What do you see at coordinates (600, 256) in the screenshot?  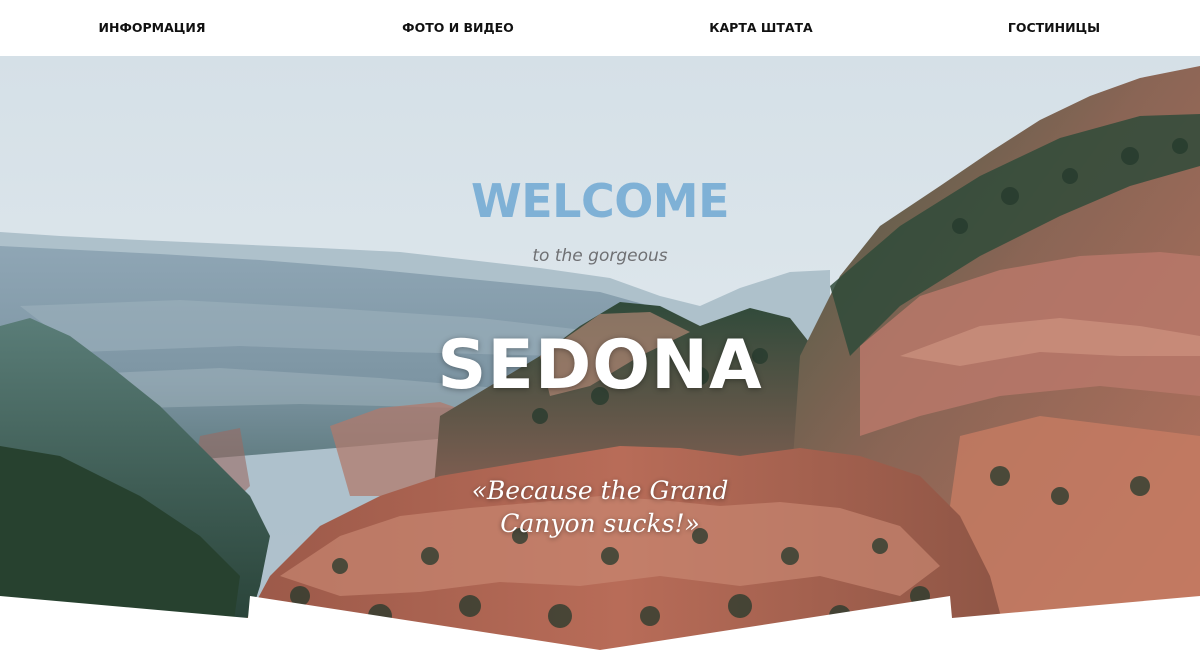 I see `tagline-text: to the gorgeous` at bounding box center [600, 256].